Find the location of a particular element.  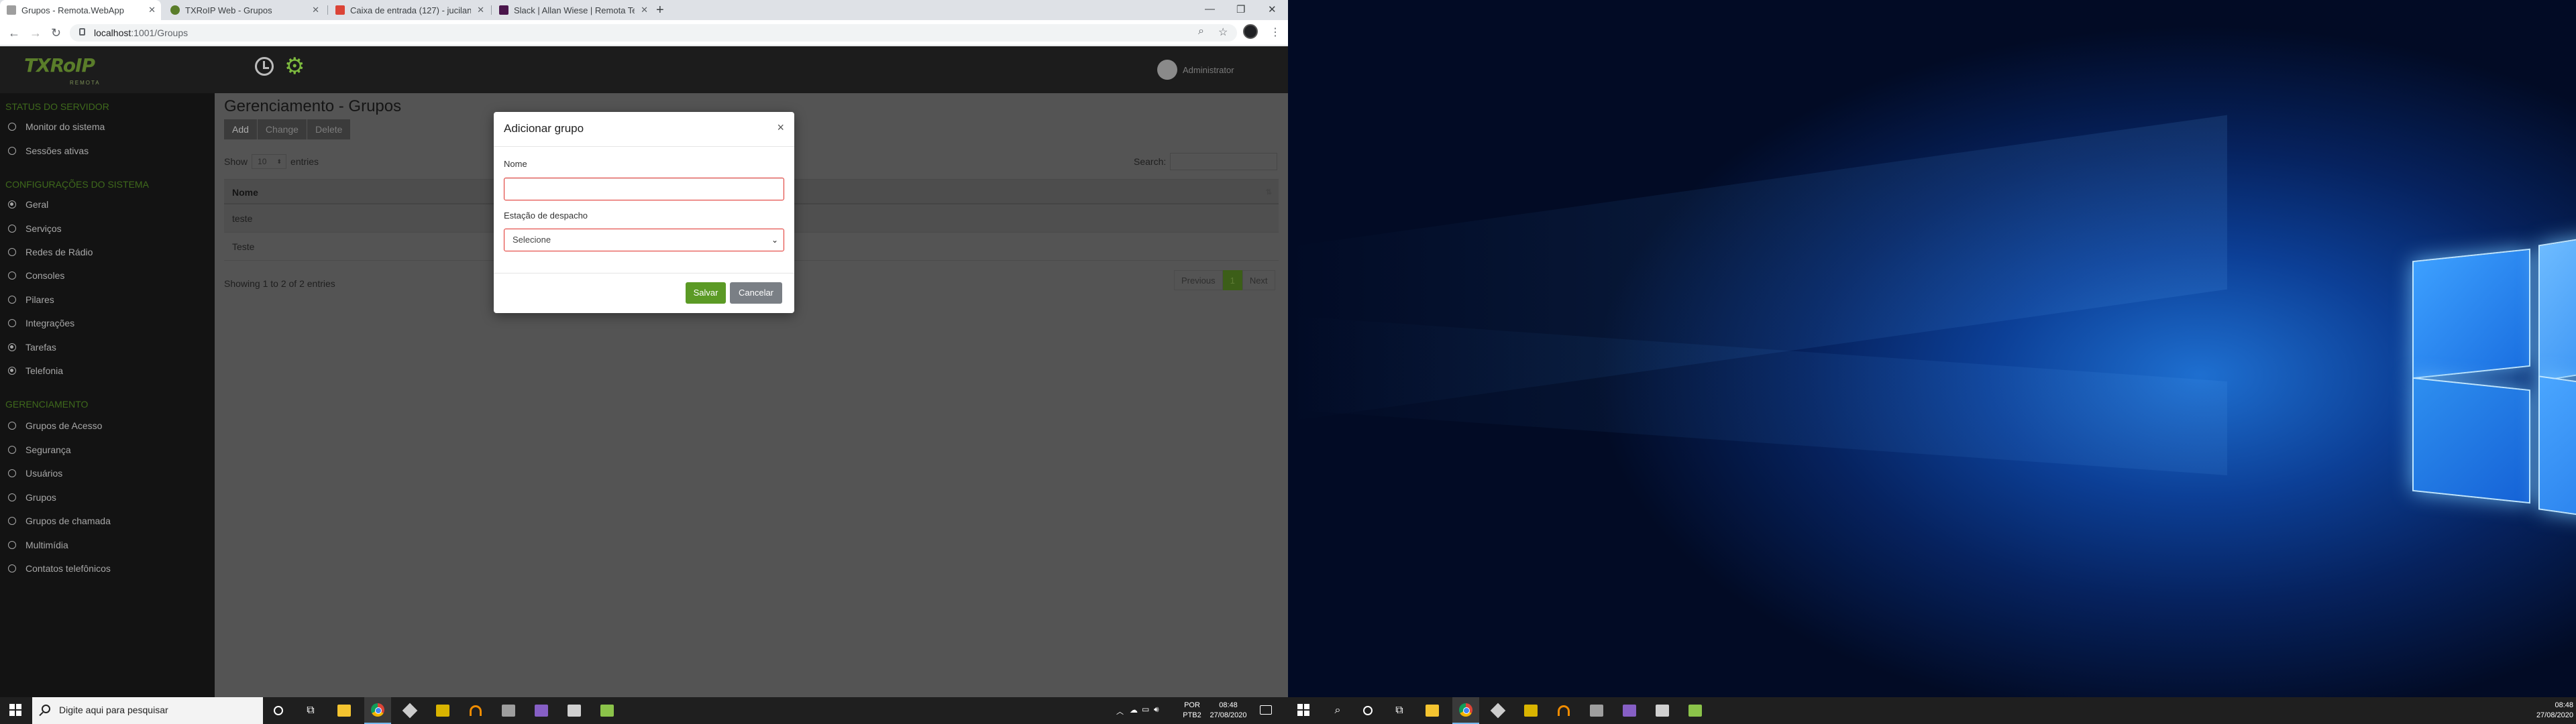

bookmark-star-icon: ☆ is located at coordinates (1223, 32).